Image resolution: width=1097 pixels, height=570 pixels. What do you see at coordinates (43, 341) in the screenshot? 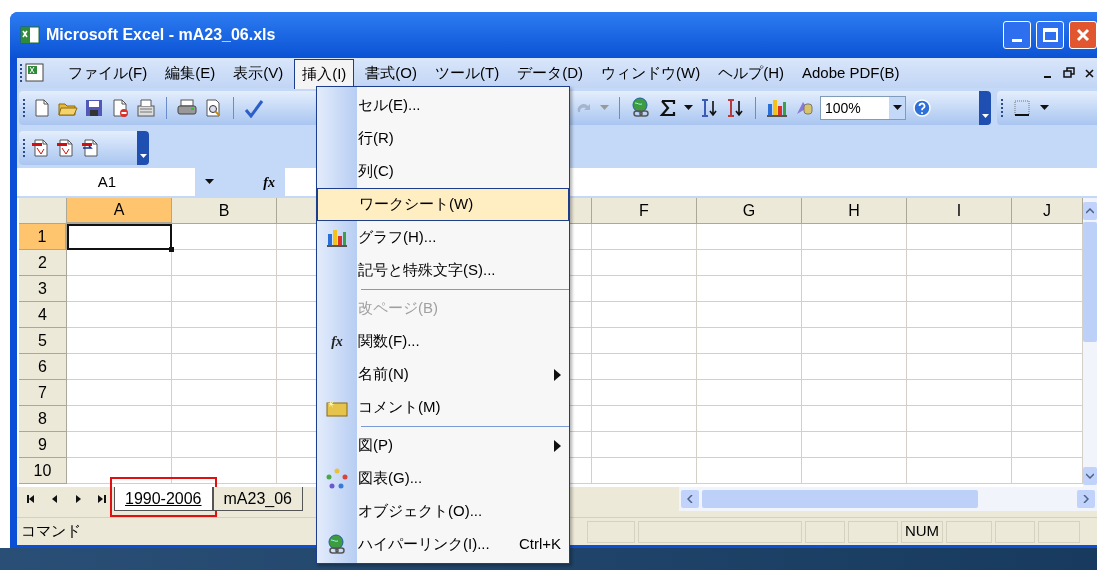
I see `row-header: 5` at bounding box center [43, 341].